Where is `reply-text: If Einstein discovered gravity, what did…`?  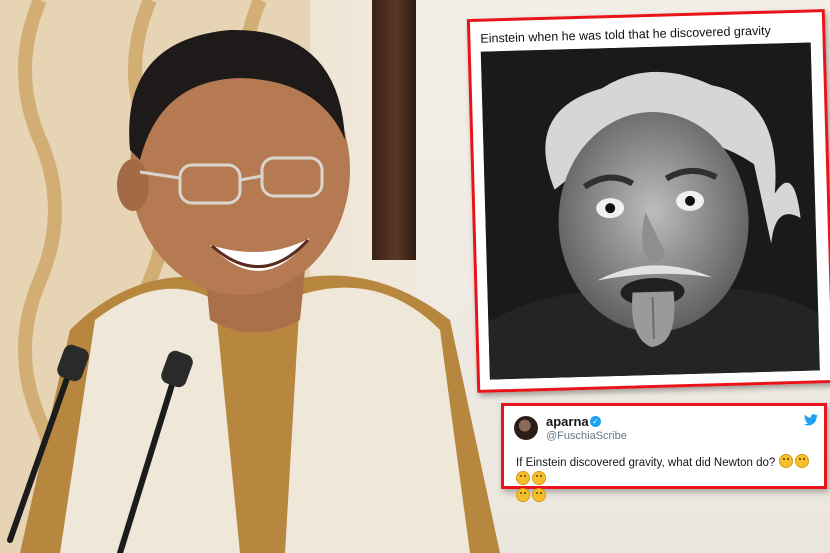 reply-text: If Einstein discovered gravity, what did… is located at coordinates (666, 479).